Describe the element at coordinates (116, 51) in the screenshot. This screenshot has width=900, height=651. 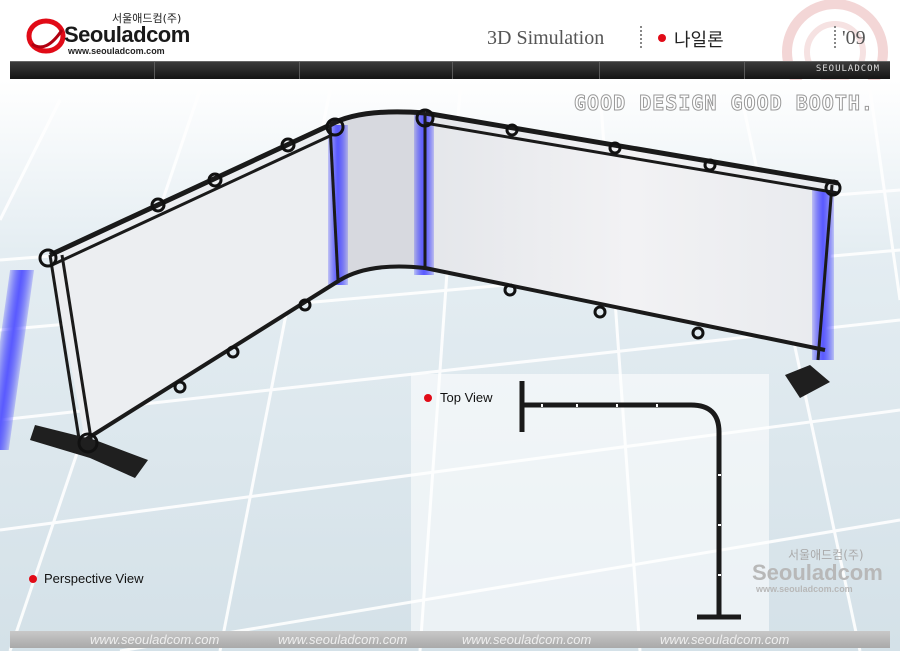
I see `logo-url: www.seouladcom.com` at that location.